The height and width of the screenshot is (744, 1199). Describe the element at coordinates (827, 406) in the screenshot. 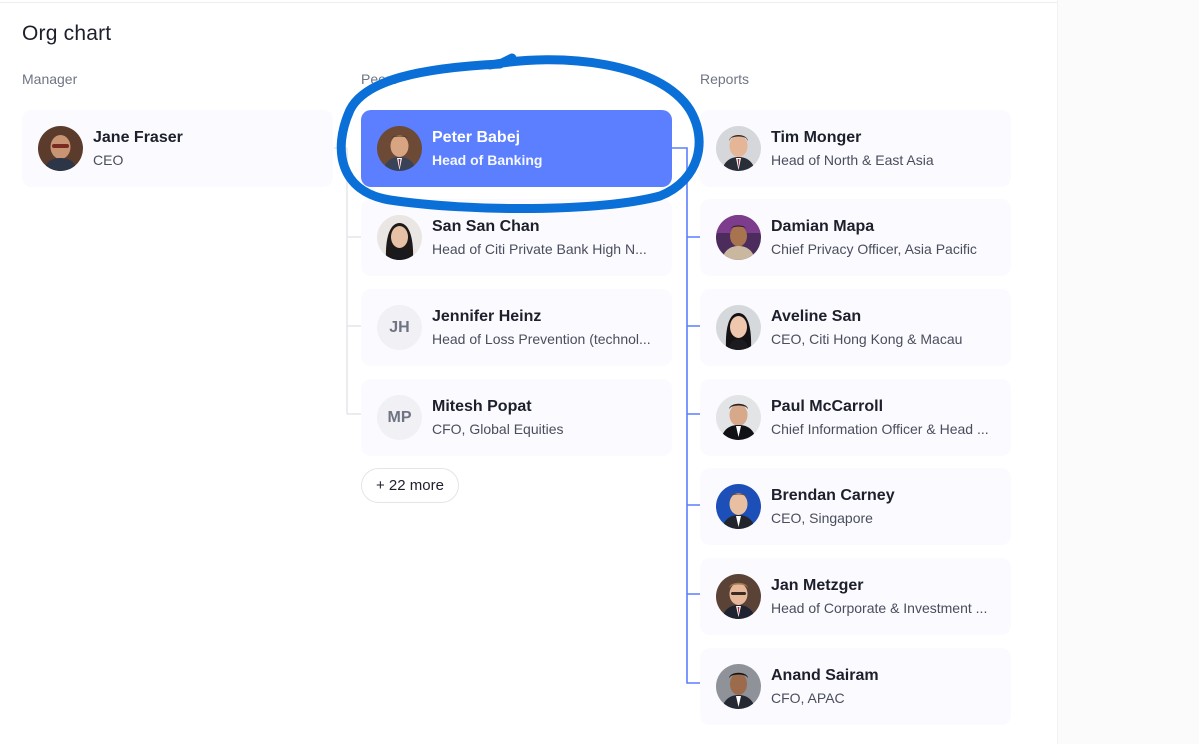

I see `person-name: Paul McCarroll` at that location.